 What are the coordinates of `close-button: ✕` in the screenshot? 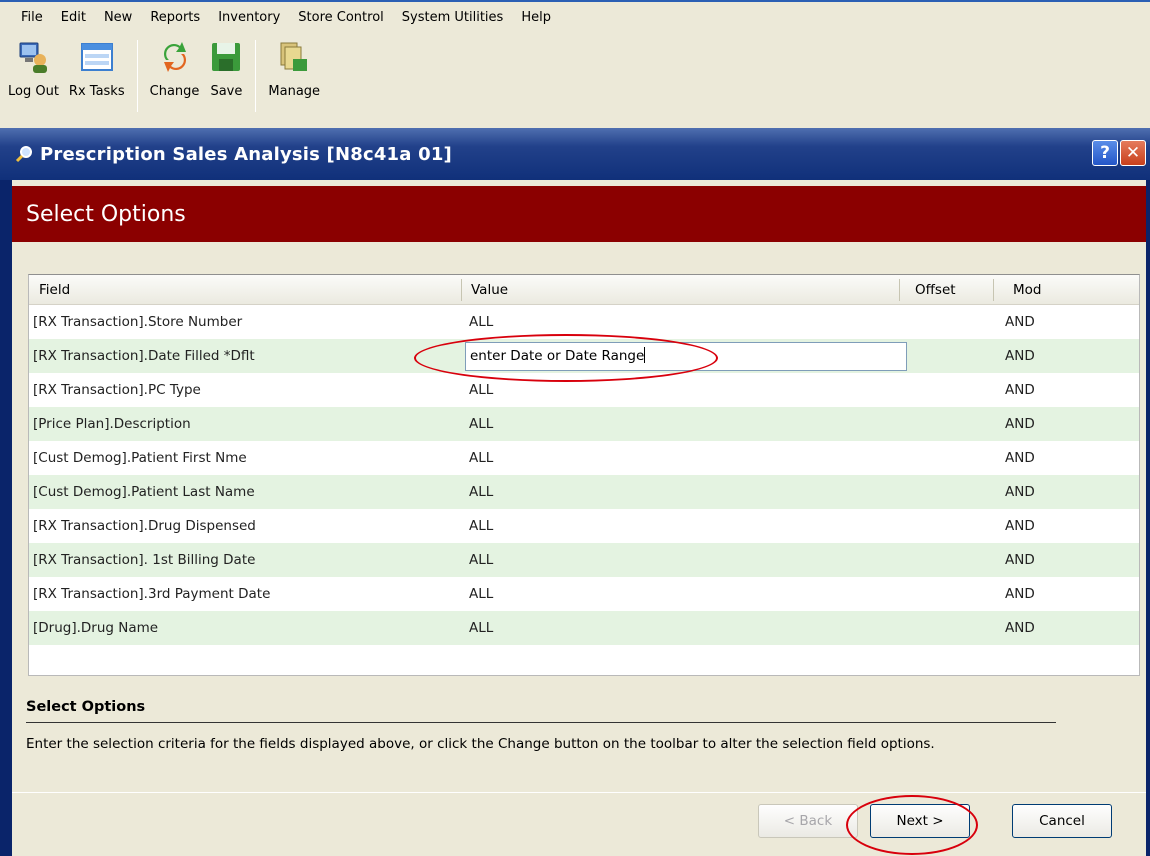 It's located at (1133, 153).